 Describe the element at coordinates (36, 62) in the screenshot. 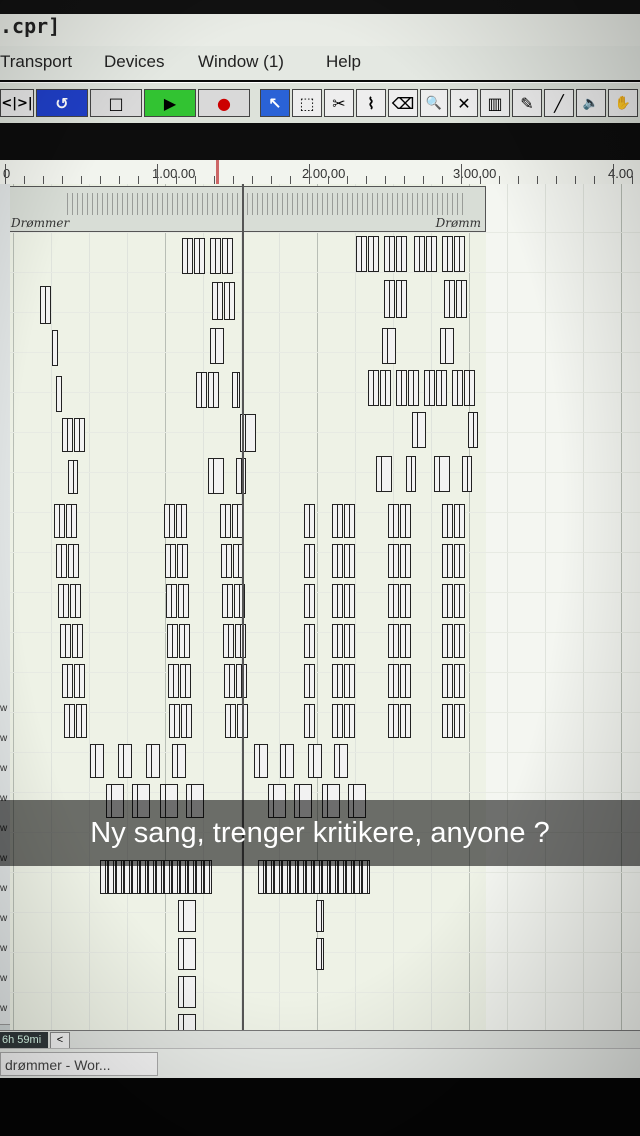

I see `menu-transport: Transport` at that location.